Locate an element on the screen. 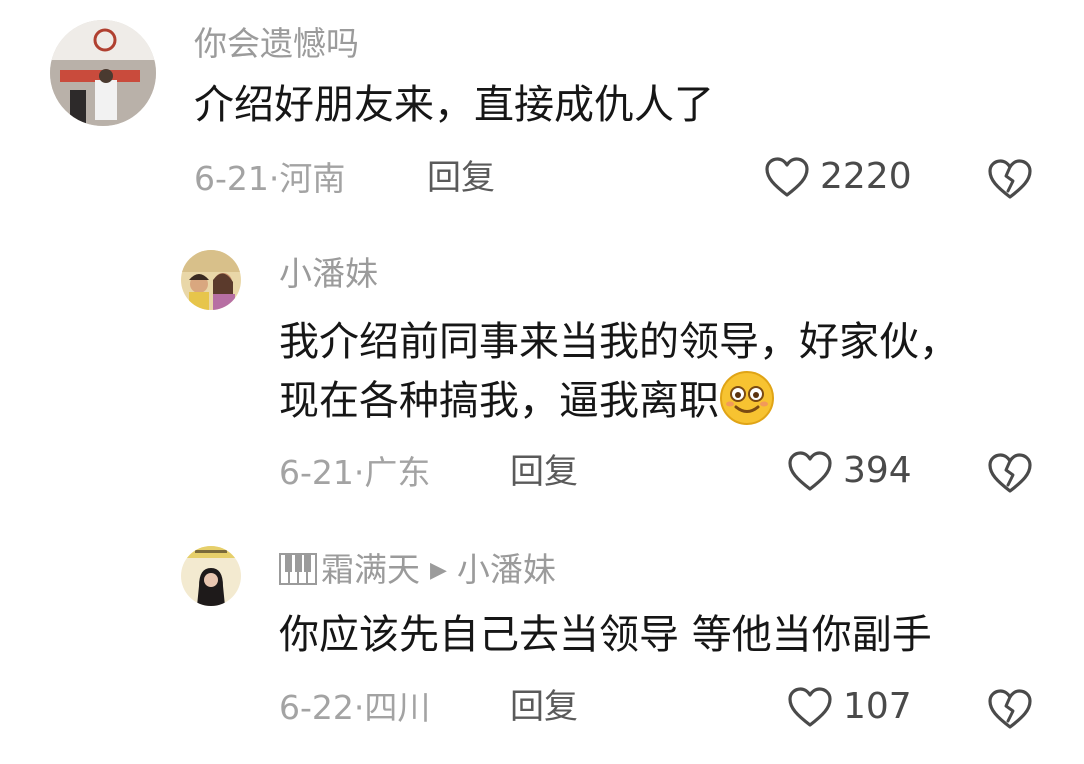 Image resolution: width=1084 pixels, height=764 pixels. like-count: 394 is located at coordinates (877, 470).